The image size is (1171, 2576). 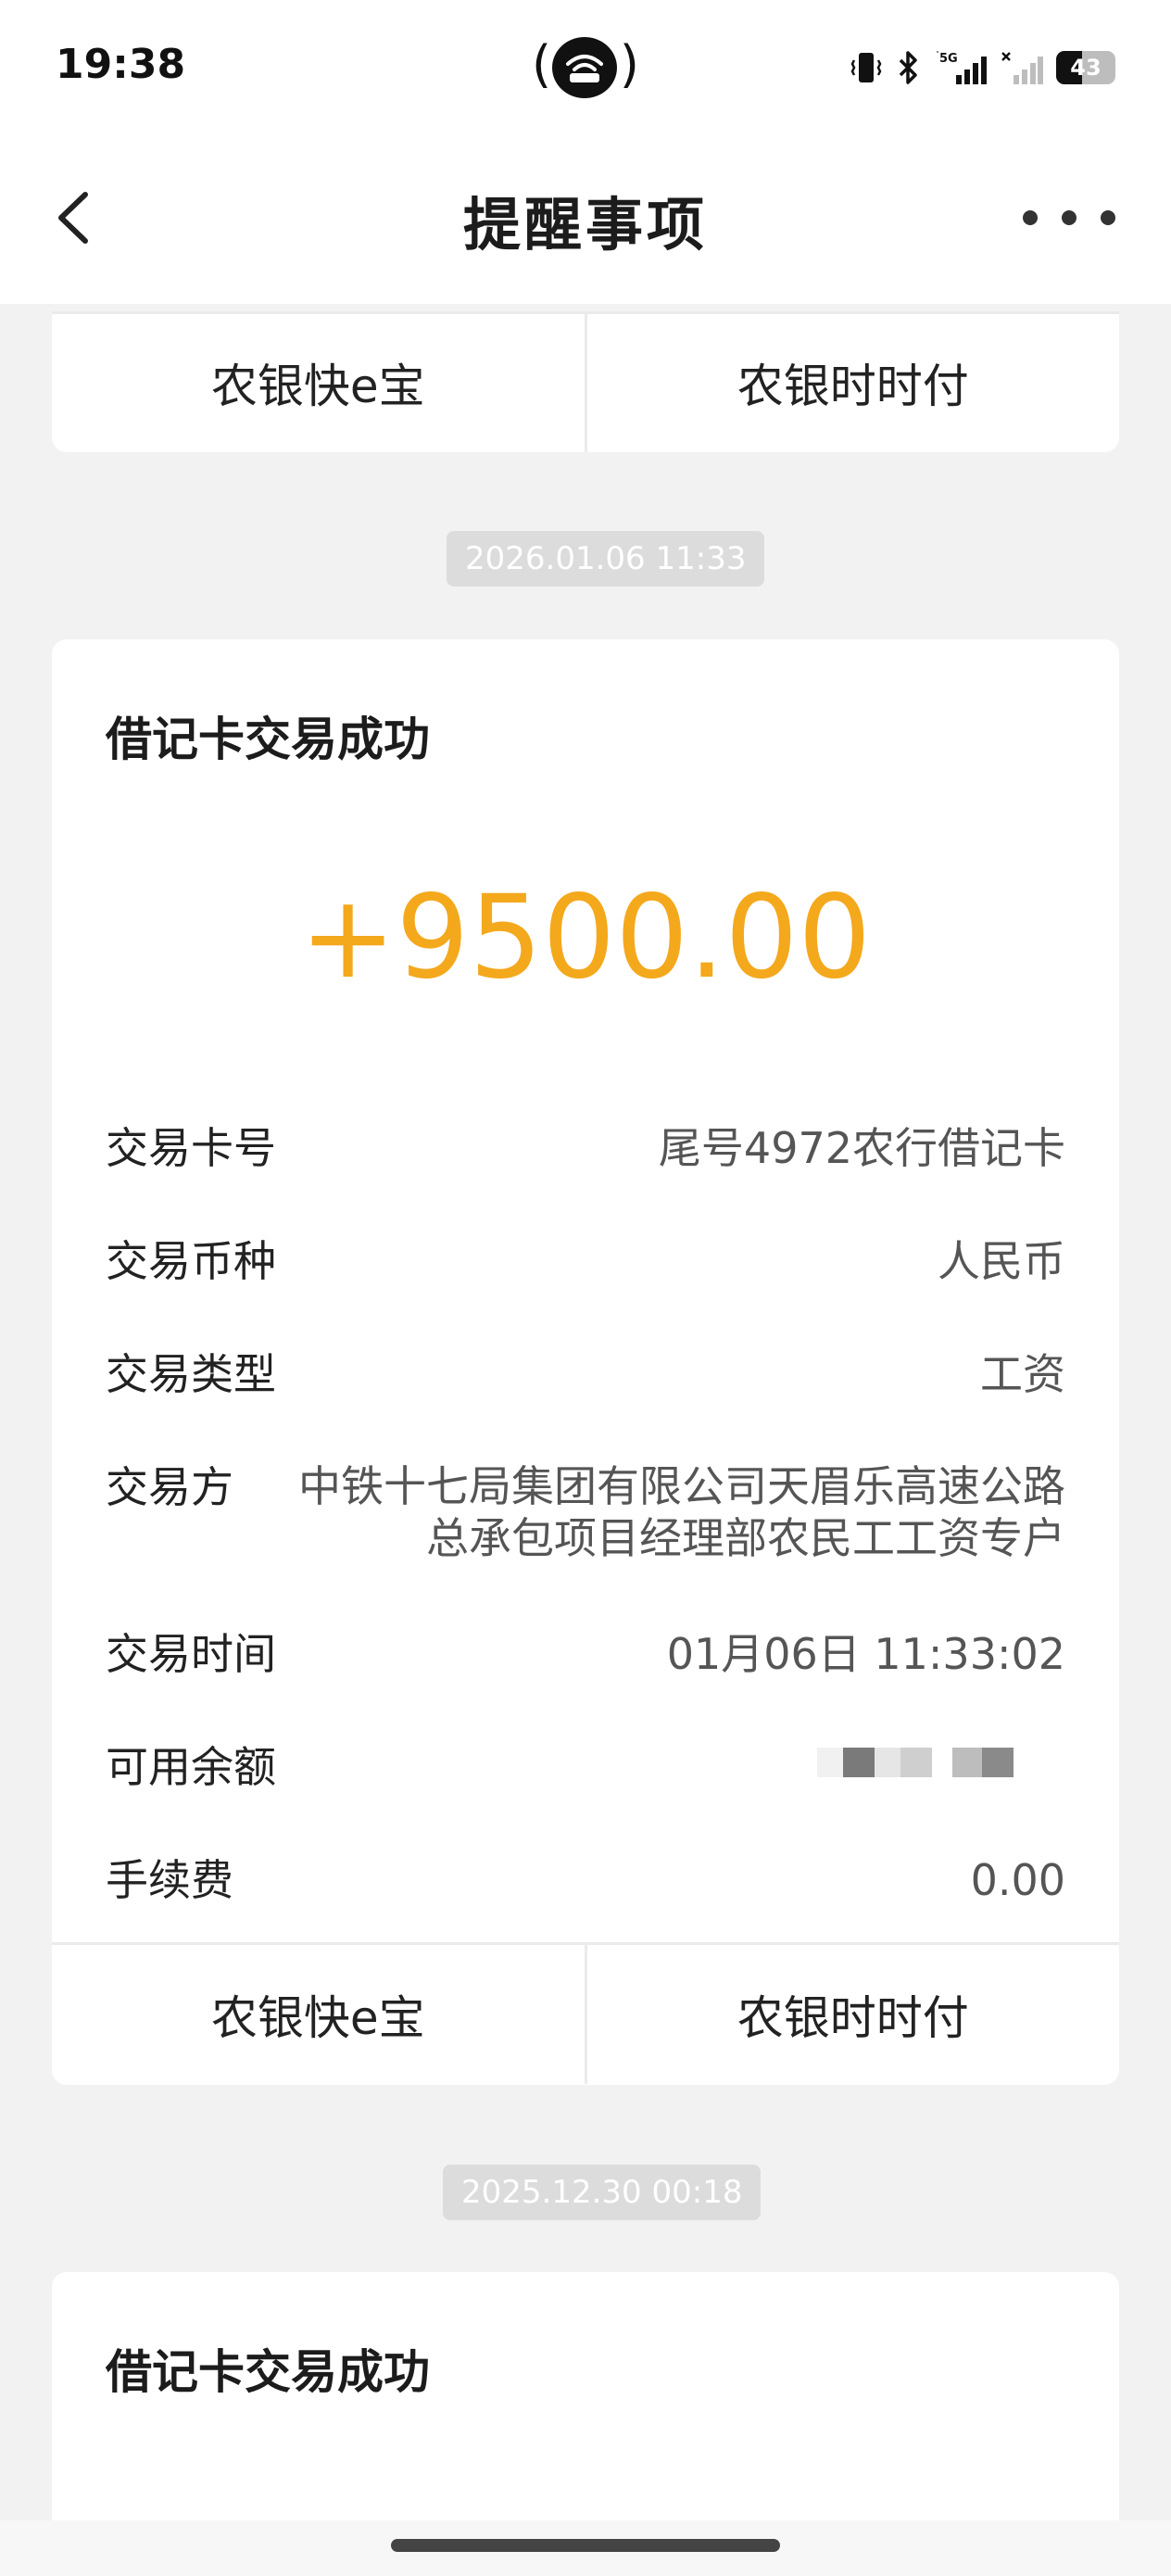 I want to click on battery-icon: 43, so click(x=1086, y=68).